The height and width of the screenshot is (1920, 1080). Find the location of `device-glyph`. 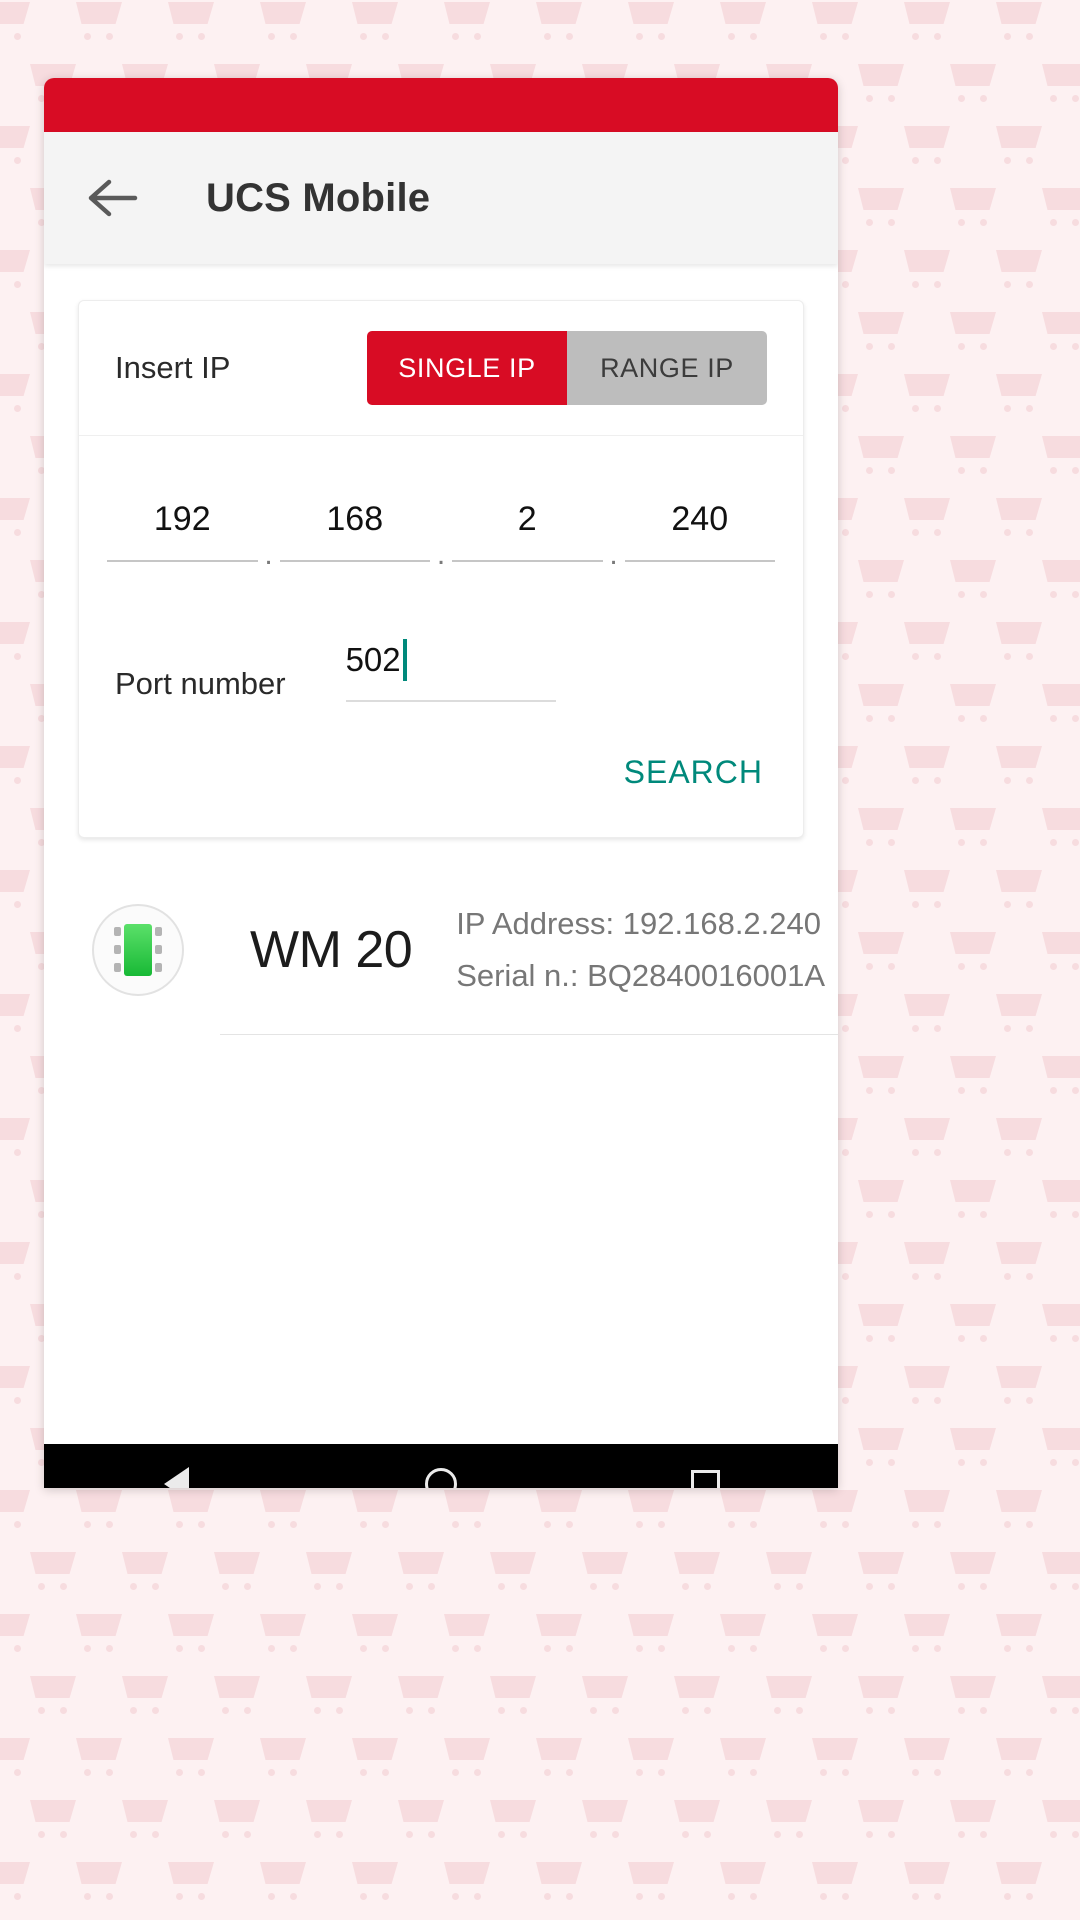

device-glyph is located at coordinates (138, 950).